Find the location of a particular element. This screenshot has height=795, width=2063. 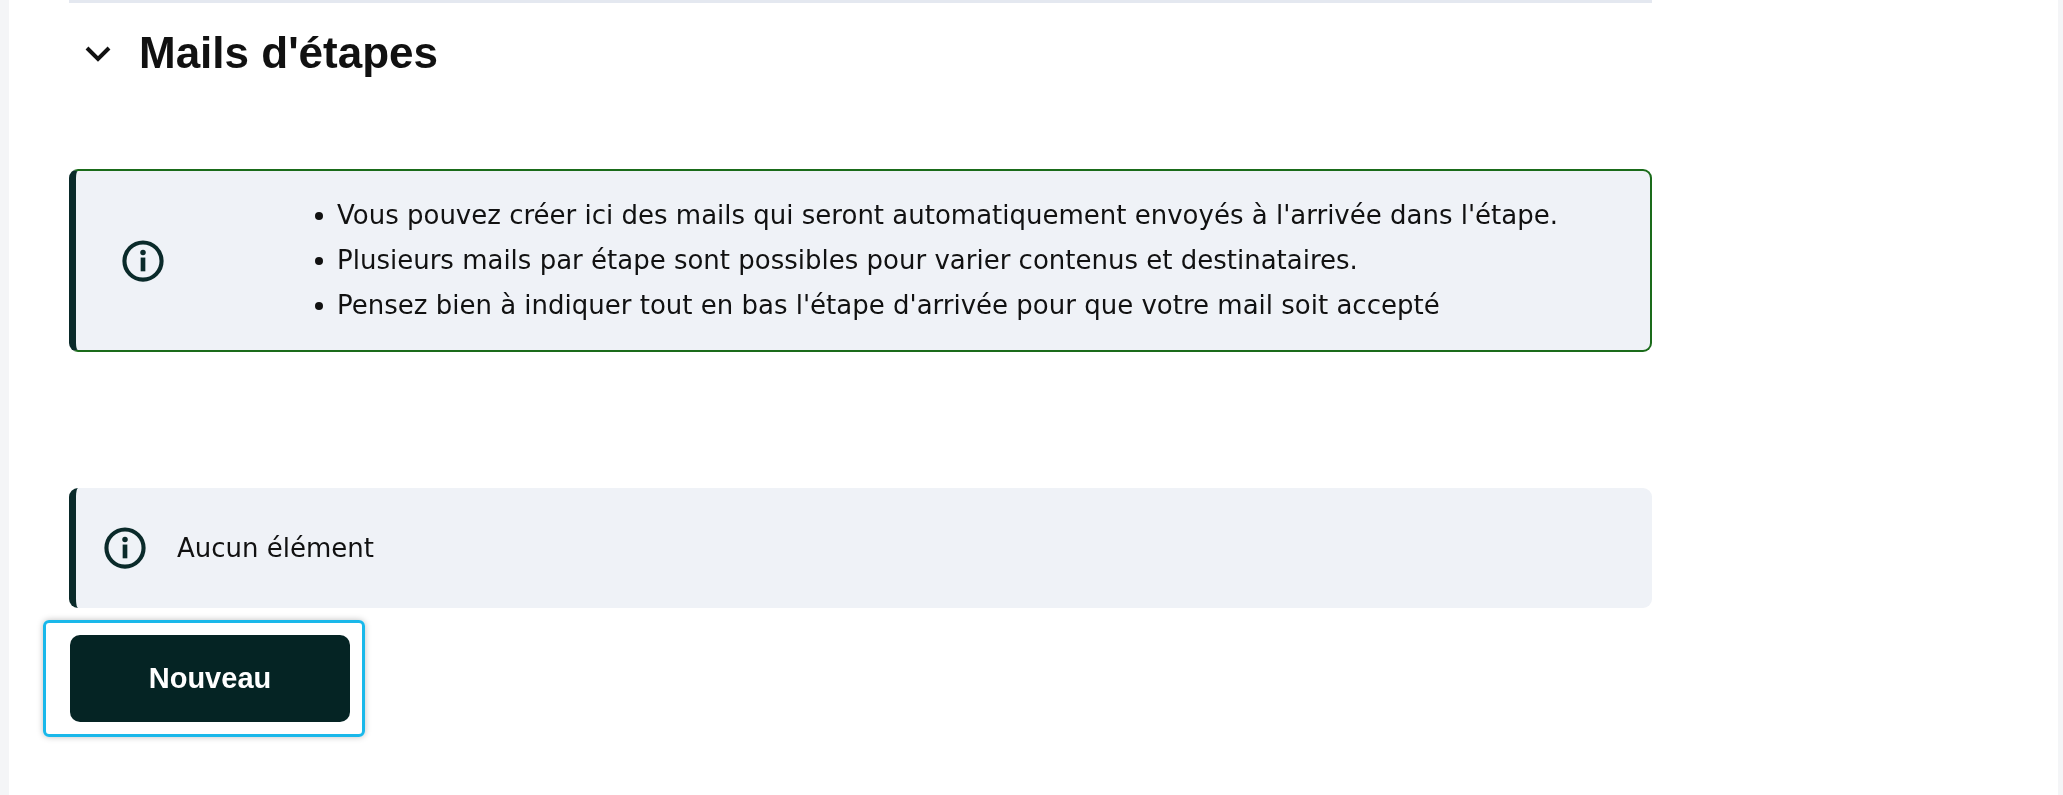

notice-text: Vous pouvez créer ici des mails qui seront automatiquement envoyés à l'arrivée dans l'étape. is located at coordinates (947, 215).